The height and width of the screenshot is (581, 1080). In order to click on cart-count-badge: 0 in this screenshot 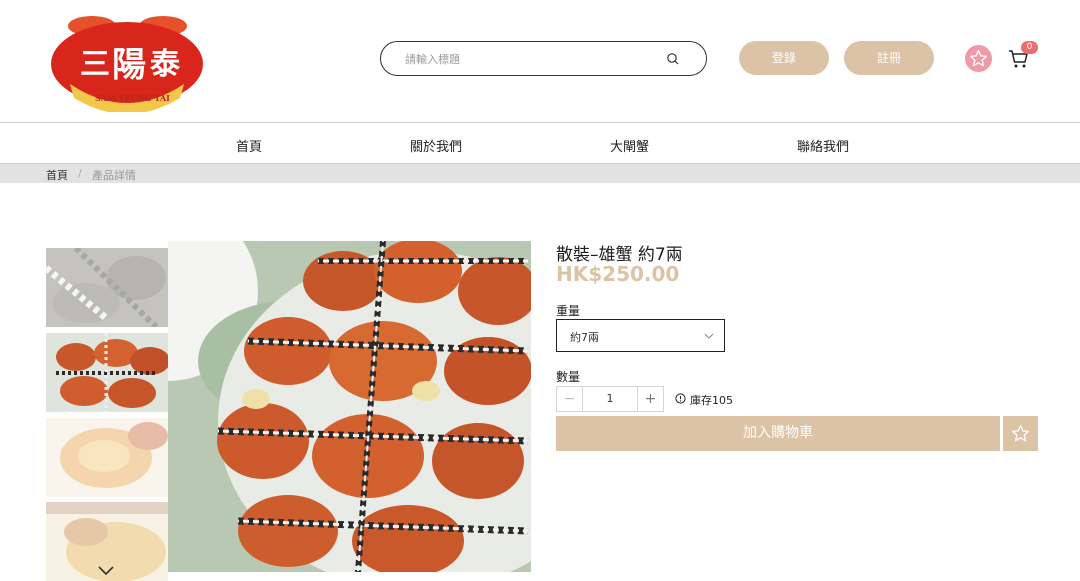, I will do `click(1029, 47)`.